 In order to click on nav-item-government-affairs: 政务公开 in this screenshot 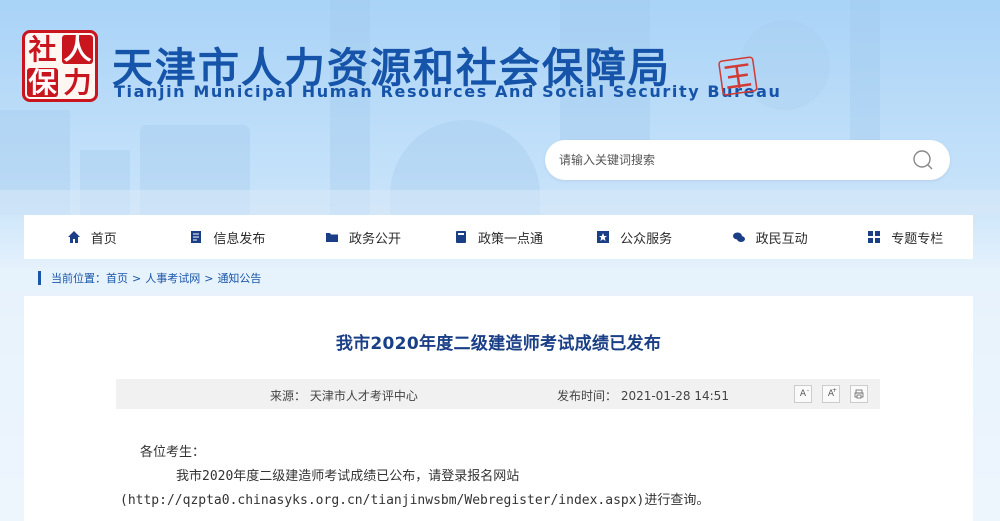, I will do `click(363, 237)`.